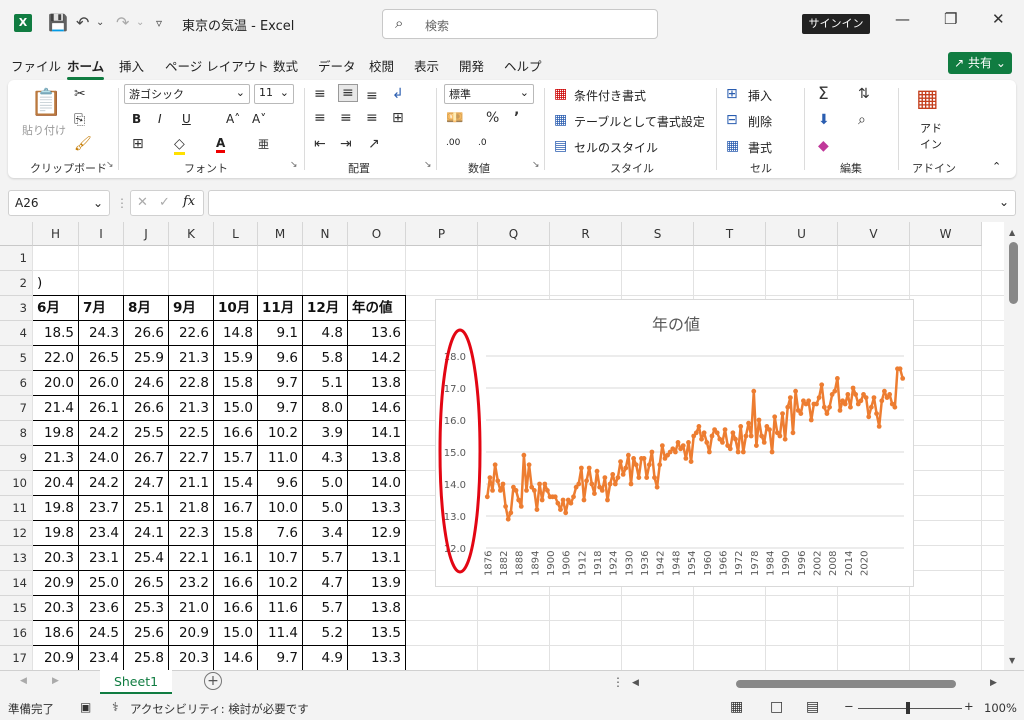  What do you see at coordinates (817, 684) in the screenshot?
I see `horizontal-scrollbar: ◀ ▶` at bounding box center [817, 684].